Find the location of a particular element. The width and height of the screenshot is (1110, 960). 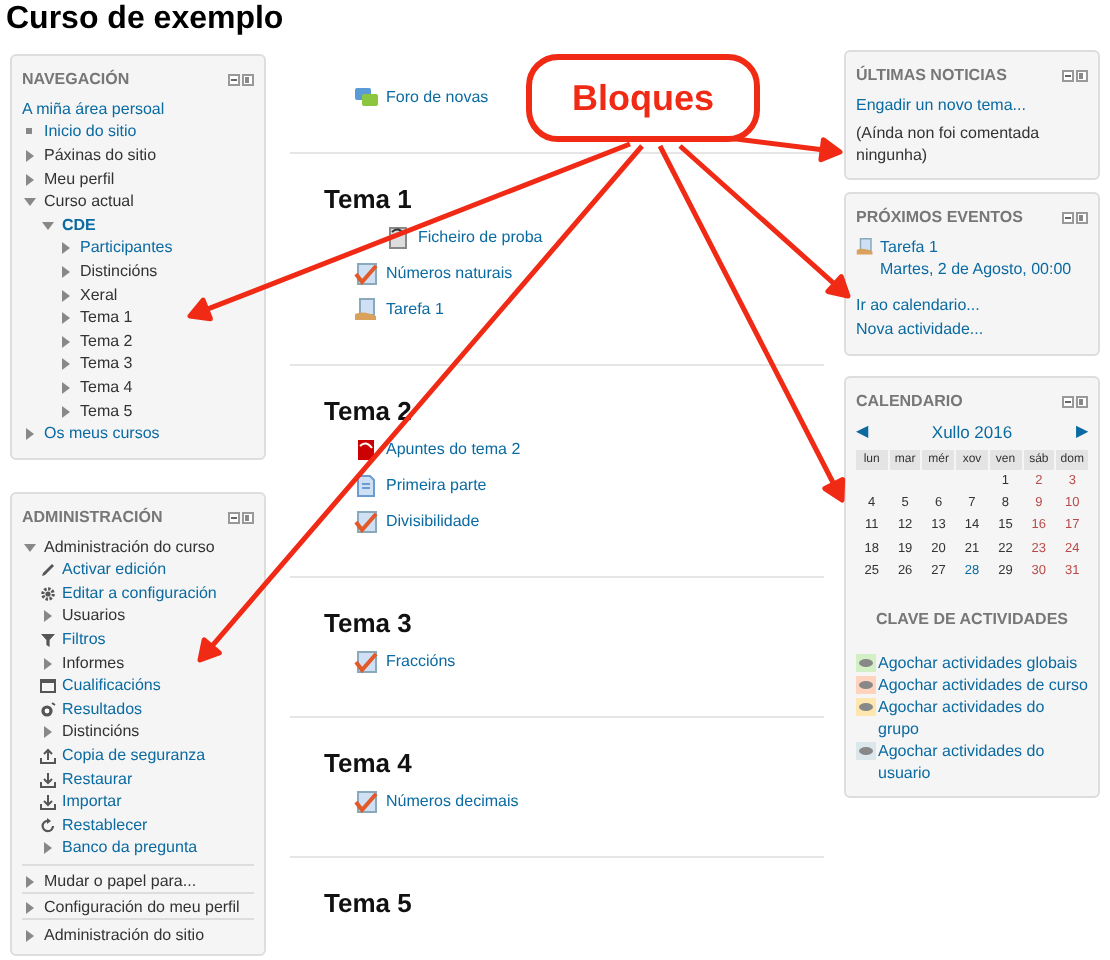

nav-link: Tema 5 is located at coordinates (106, 411).